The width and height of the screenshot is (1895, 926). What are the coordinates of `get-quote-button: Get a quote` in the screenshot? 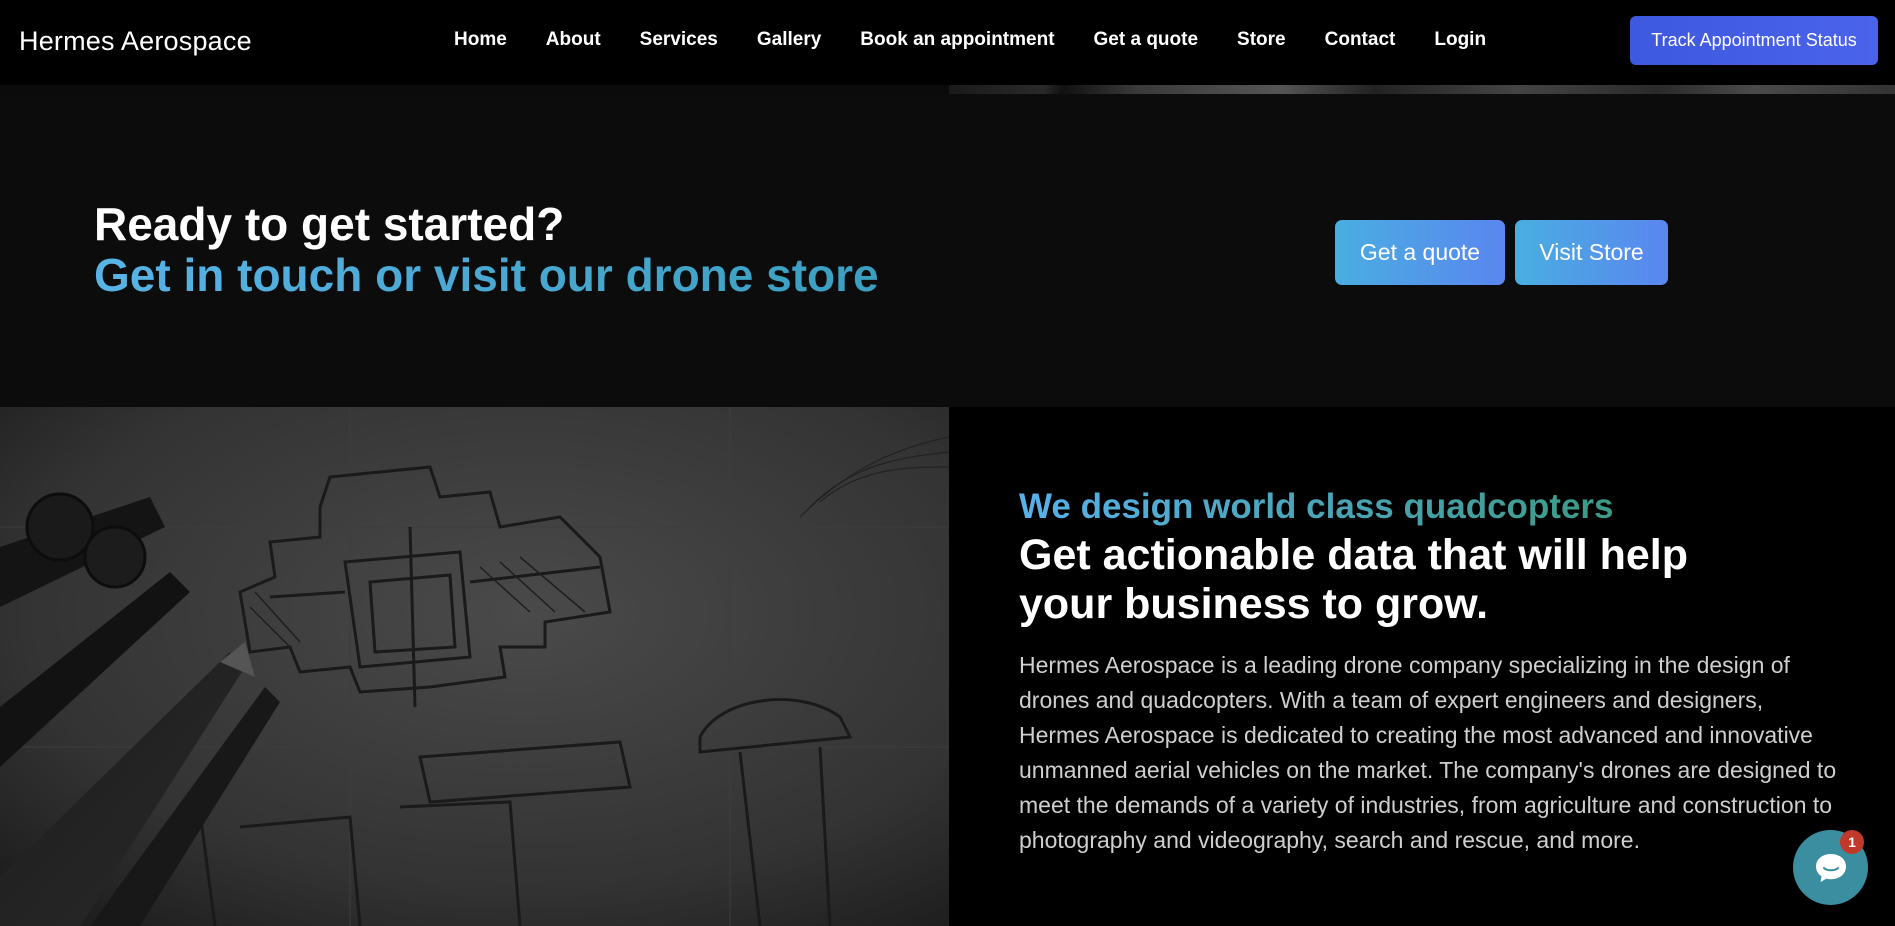 It's located at (1420, 252).